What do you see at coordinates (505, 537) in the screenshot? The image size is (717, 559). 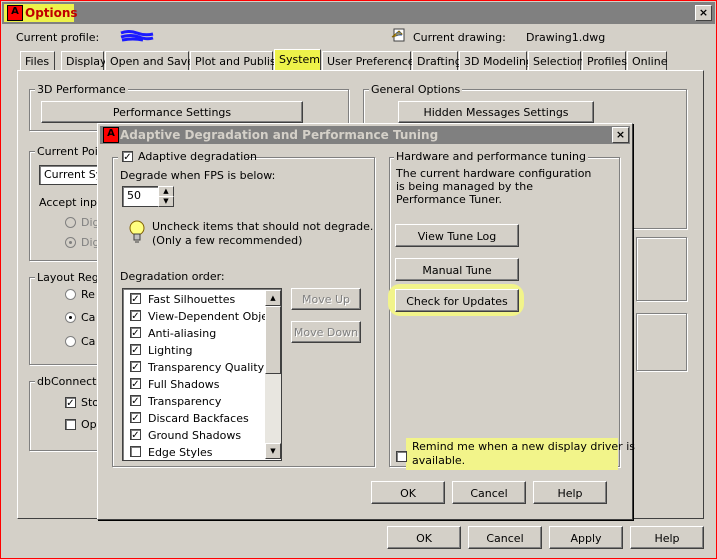 I see `options-cancel-button: Cancel` at bounding box center [505, 537].